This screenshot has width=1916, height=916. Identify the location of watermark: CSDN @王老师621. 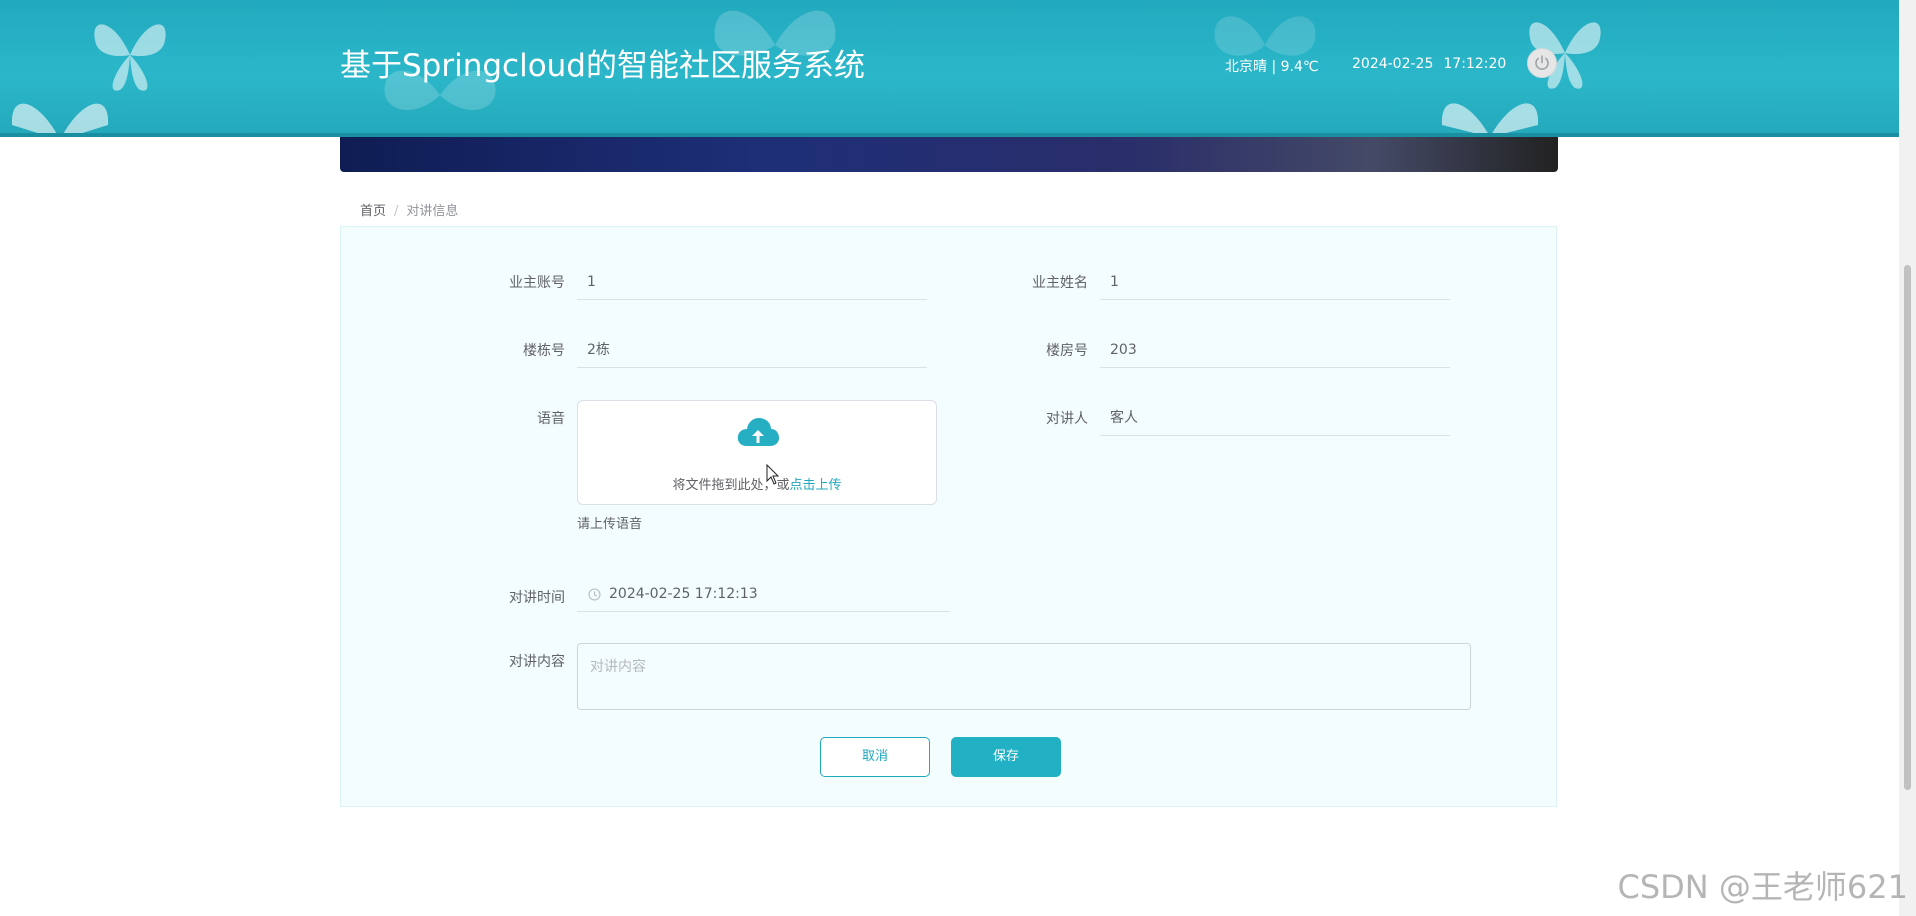
(1763, 887).